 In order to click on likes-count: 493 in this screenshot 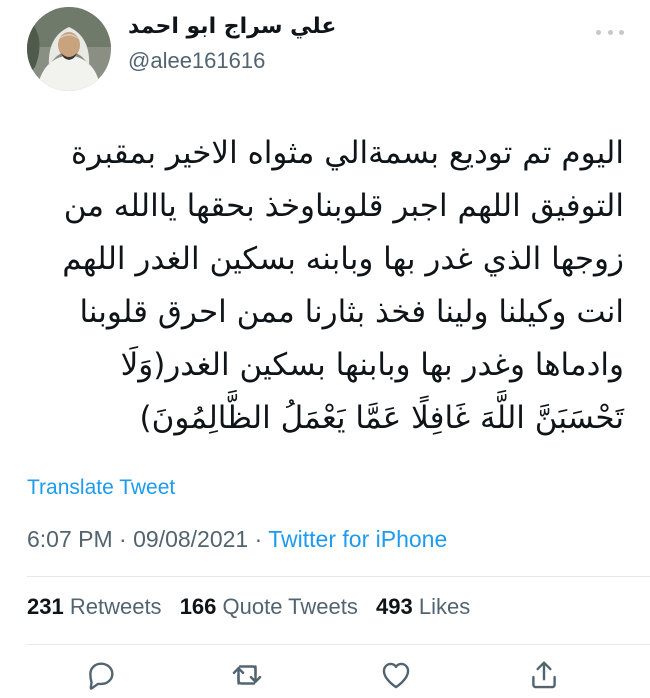, I will do `click(394, 606)`.